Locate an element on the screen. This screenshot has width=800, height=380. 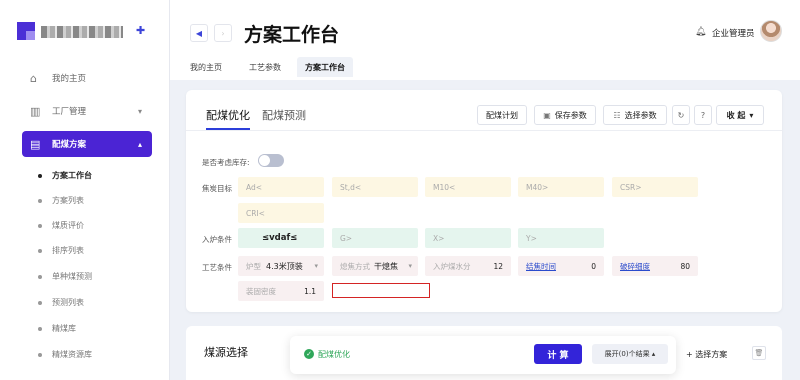
user-name: 企业管理员 is located at coordinates (733, 33).